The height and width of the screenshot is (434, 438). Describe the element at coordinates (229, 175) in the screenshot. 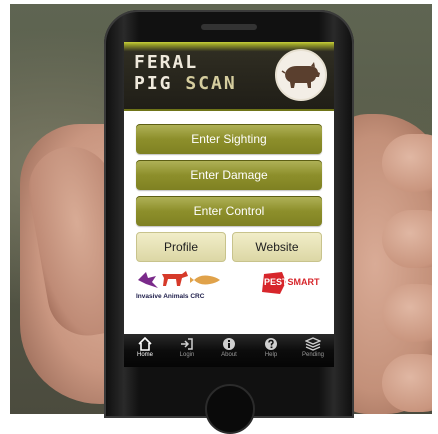

I see `enter-damage-button: Enter Damage` at that location.